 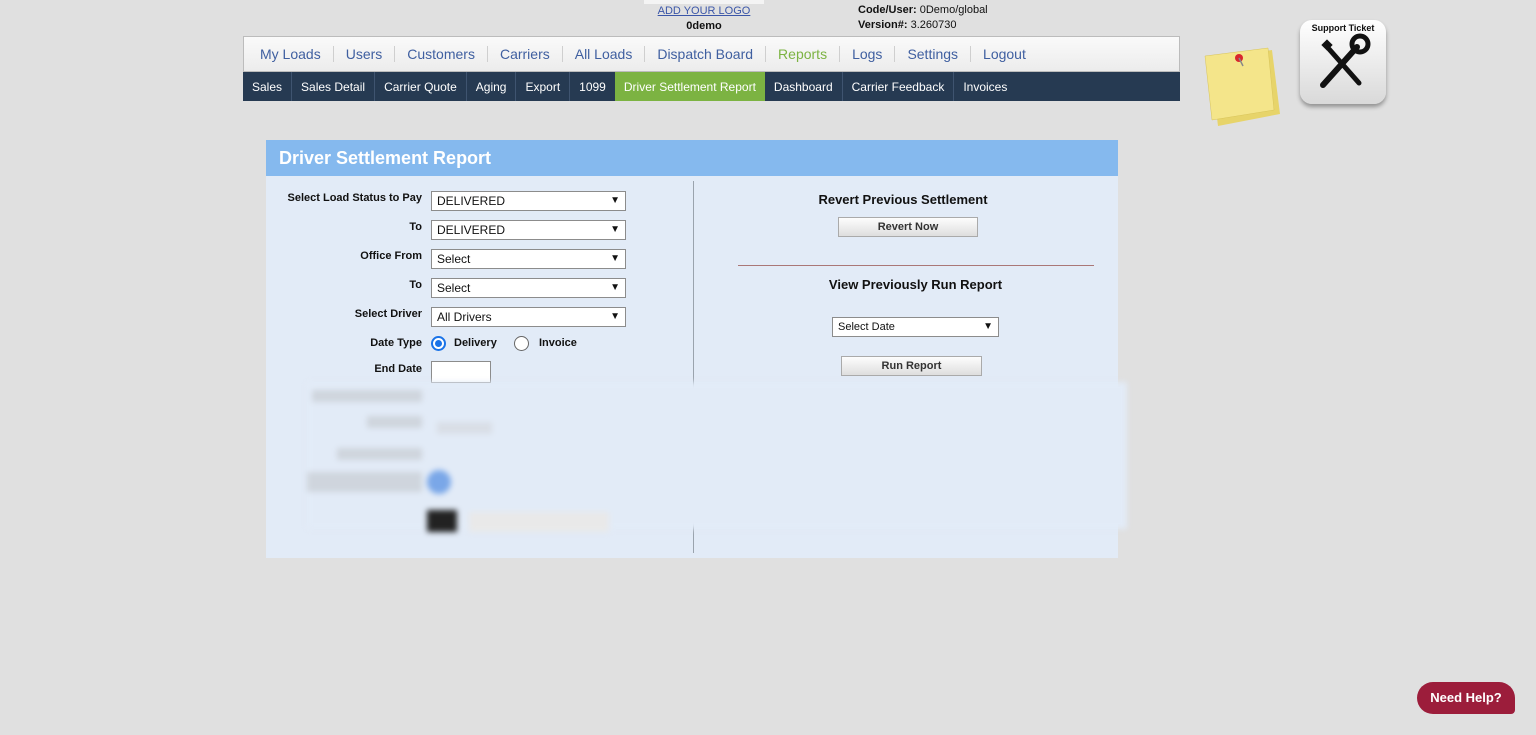 I want to click on nav-item-customers: Customers, so click(x=441, y=54).